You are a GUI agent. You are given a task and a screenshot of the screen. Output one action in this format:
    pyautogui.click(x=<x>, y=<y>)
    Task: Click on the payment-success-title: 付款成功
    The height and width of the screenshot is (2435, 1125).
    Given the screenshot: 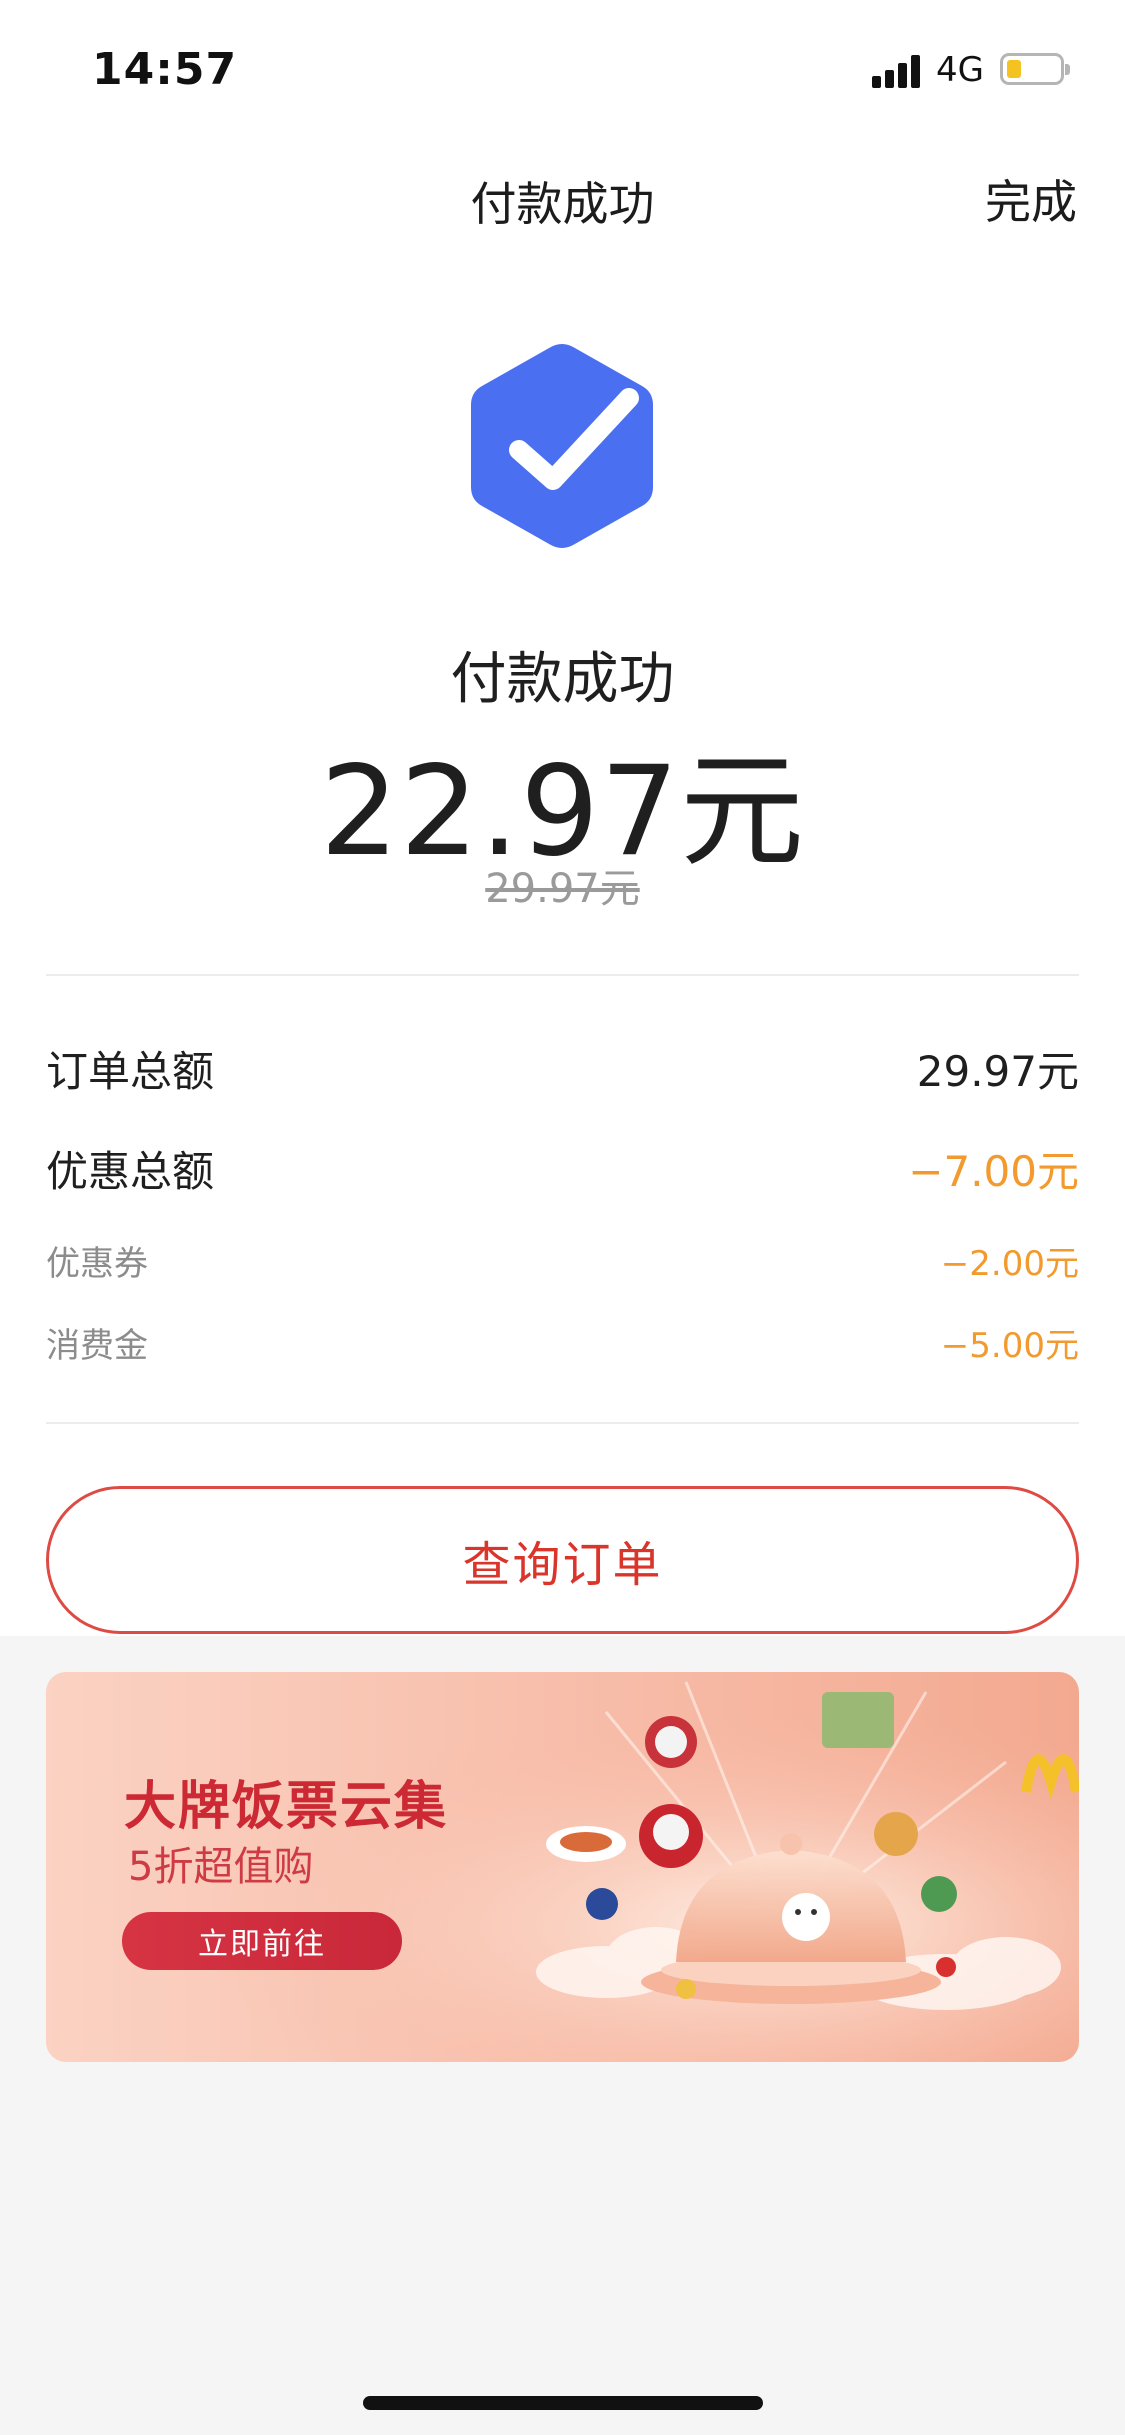 What is the action you would take?
    pyautogui.click(x=562, y=679)
    